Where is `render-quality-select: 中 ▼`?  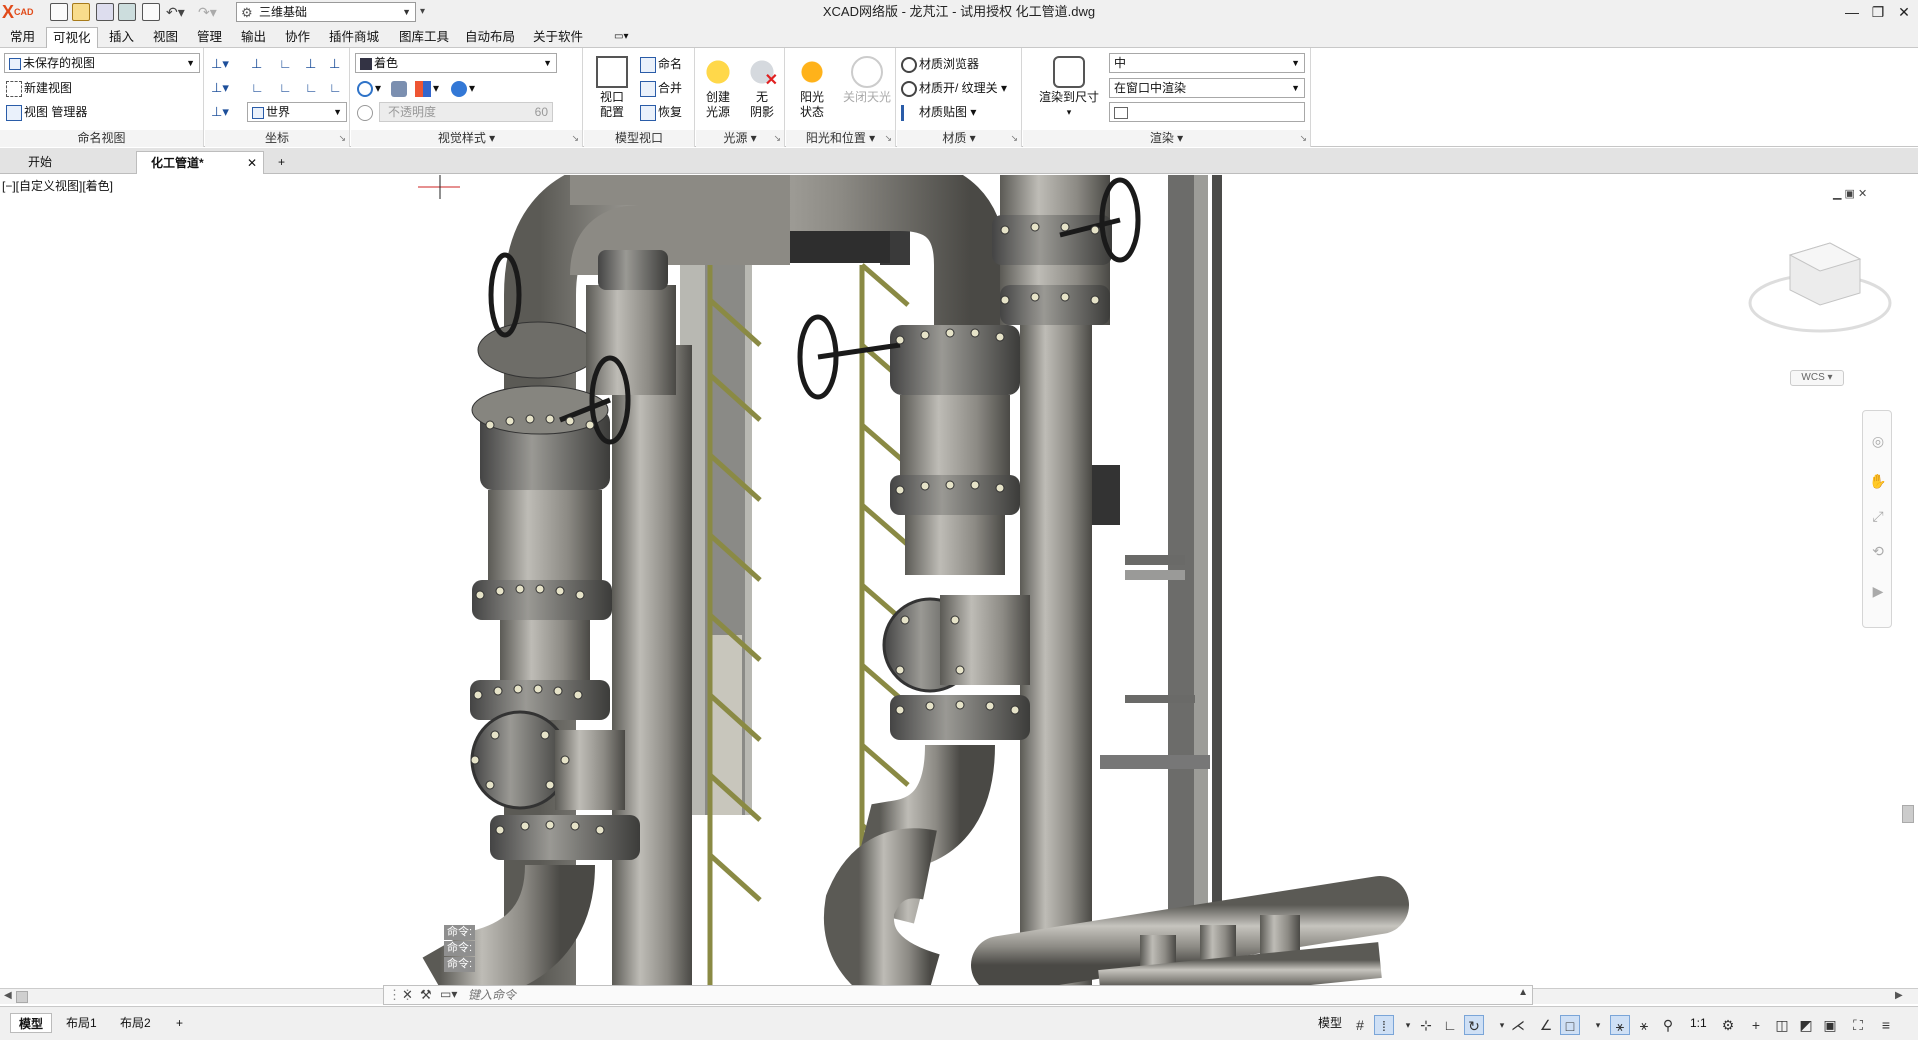 render-quality-select: 中 ▼ is located at coordinates (1207, 63).